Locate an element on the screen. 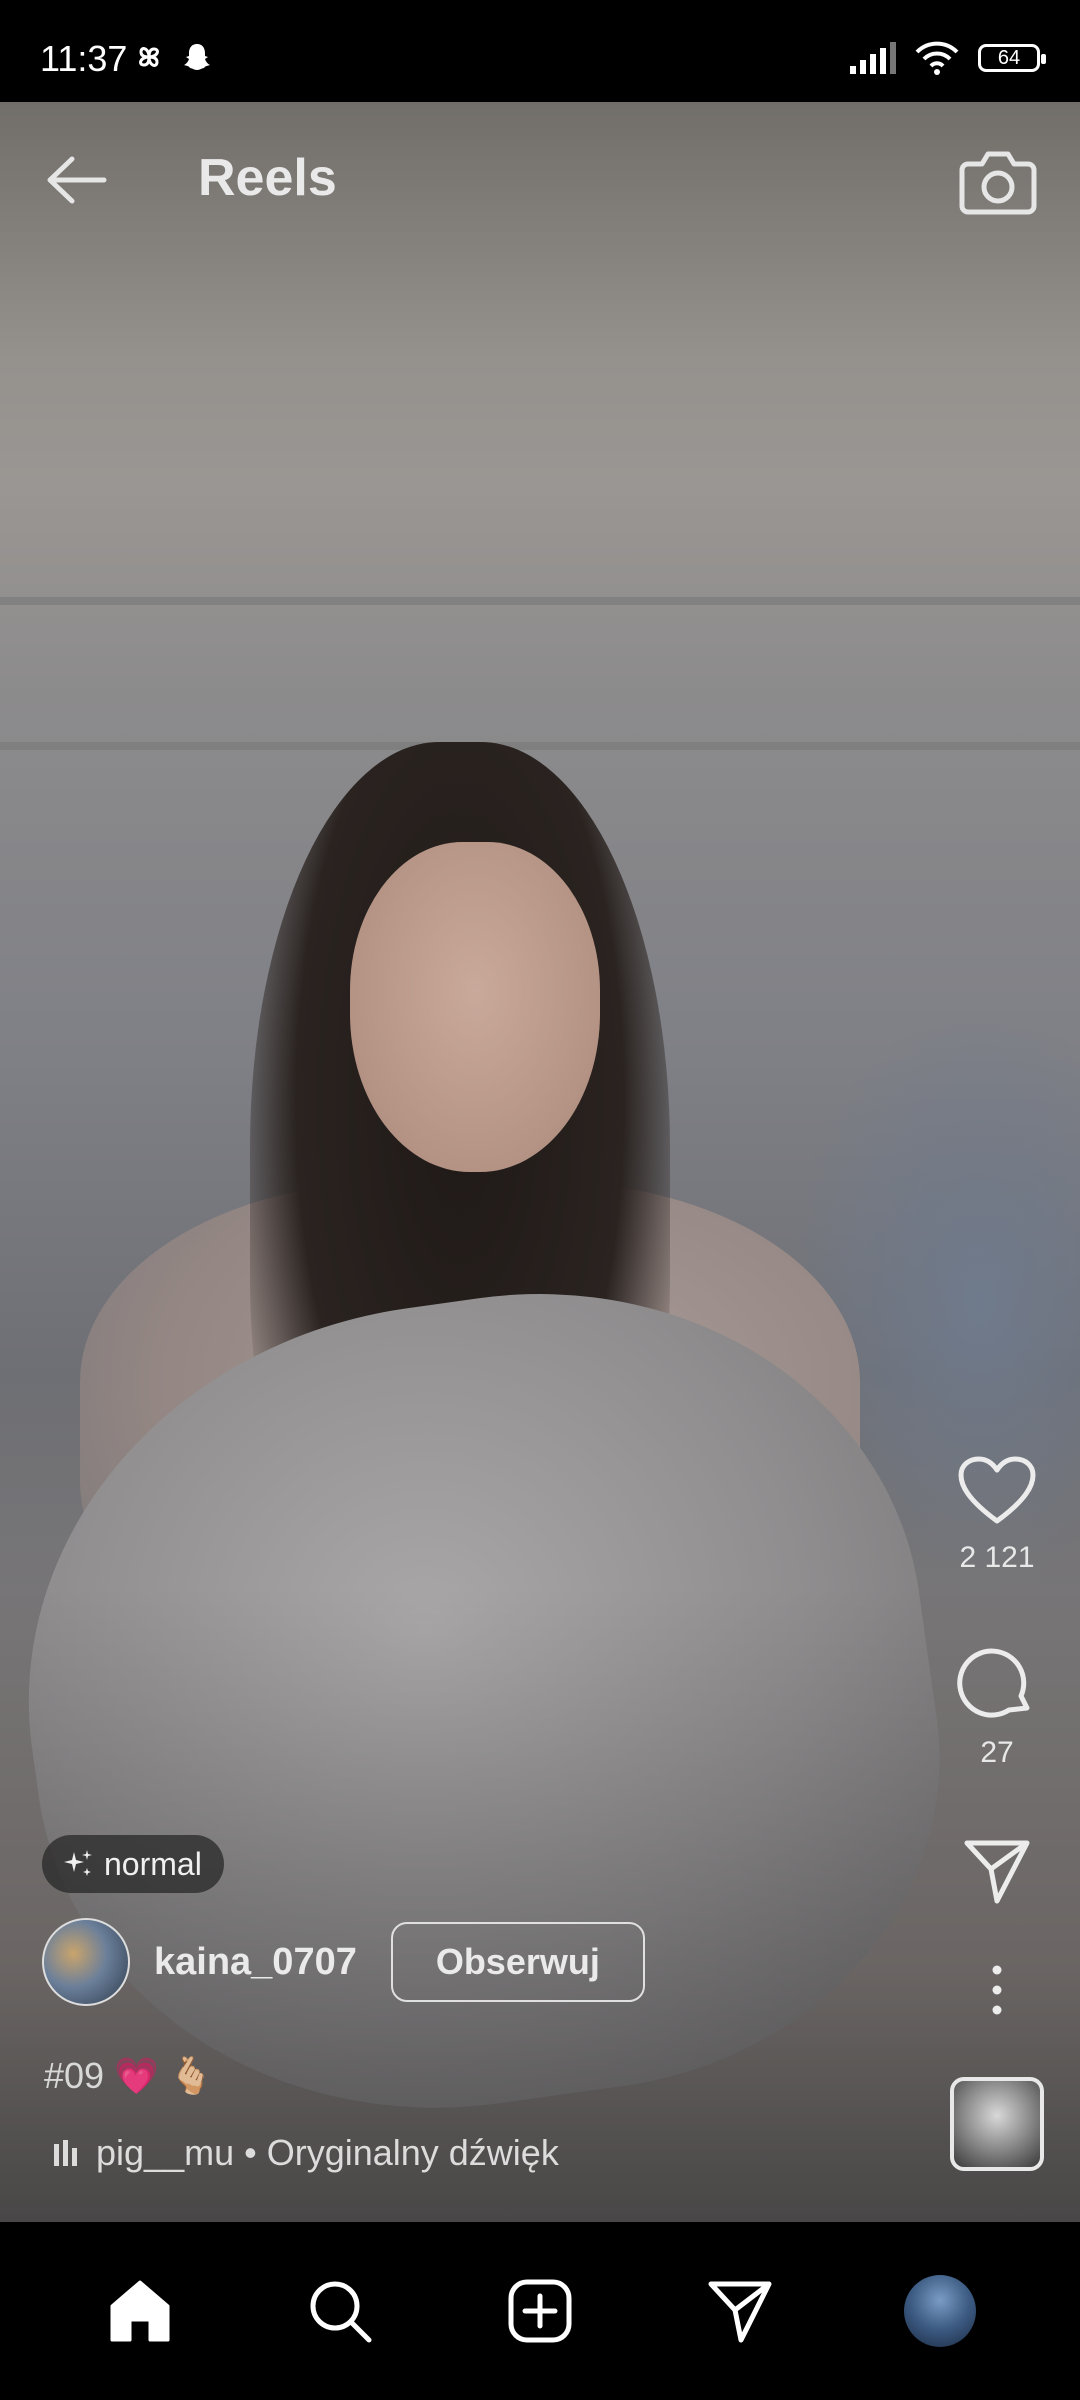 The width and height of the screenshot is (1080, 2400). author-row: kaina_0707 Obserwuj is located at coordinates (343, 1962).